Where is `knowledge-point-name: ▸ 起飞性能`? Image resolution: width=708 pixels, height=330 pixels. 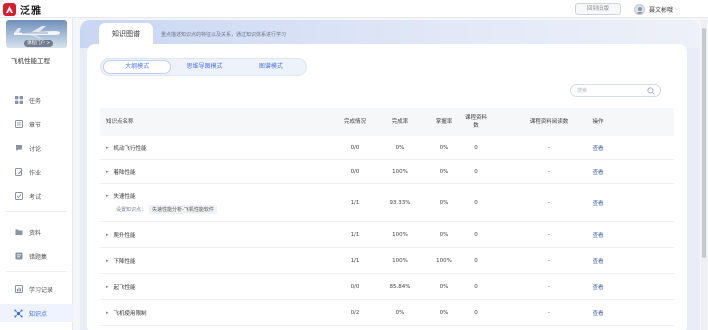
knowledge-point-name: ▸ 起飞性能 is located at coordinates (210, 286).